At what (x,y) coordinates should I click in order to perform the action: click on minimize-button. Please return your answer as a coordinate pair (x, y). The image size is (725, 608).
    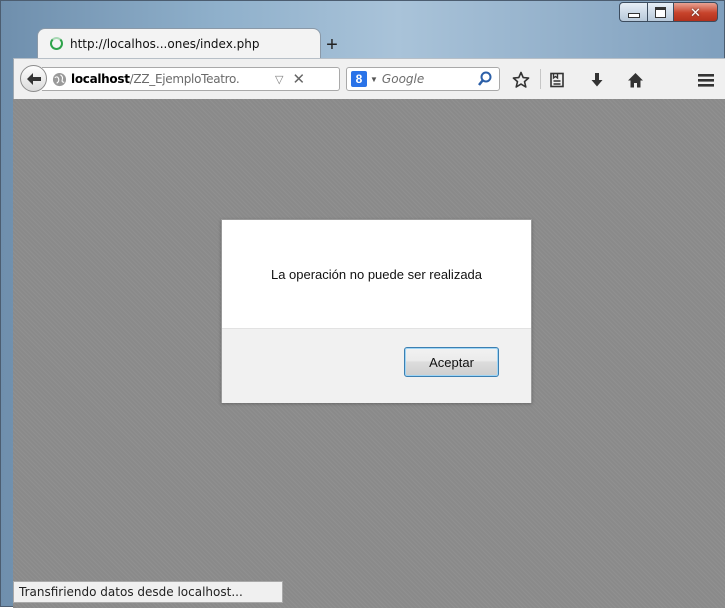
    Looking at the image, I should click on (633, 12).